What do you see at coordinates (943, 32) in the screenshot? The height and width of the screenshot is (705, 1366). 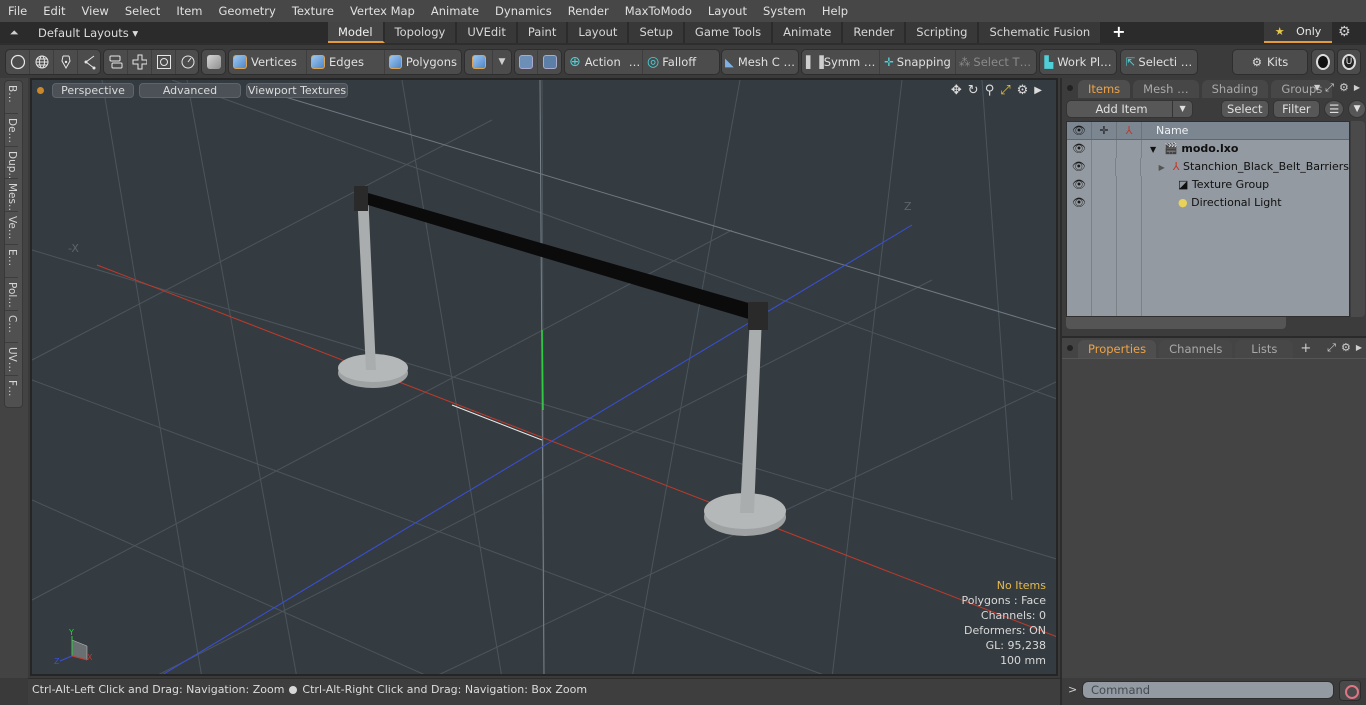 I see `tab-scripting: Scripting` at bounding box center [943, 32].